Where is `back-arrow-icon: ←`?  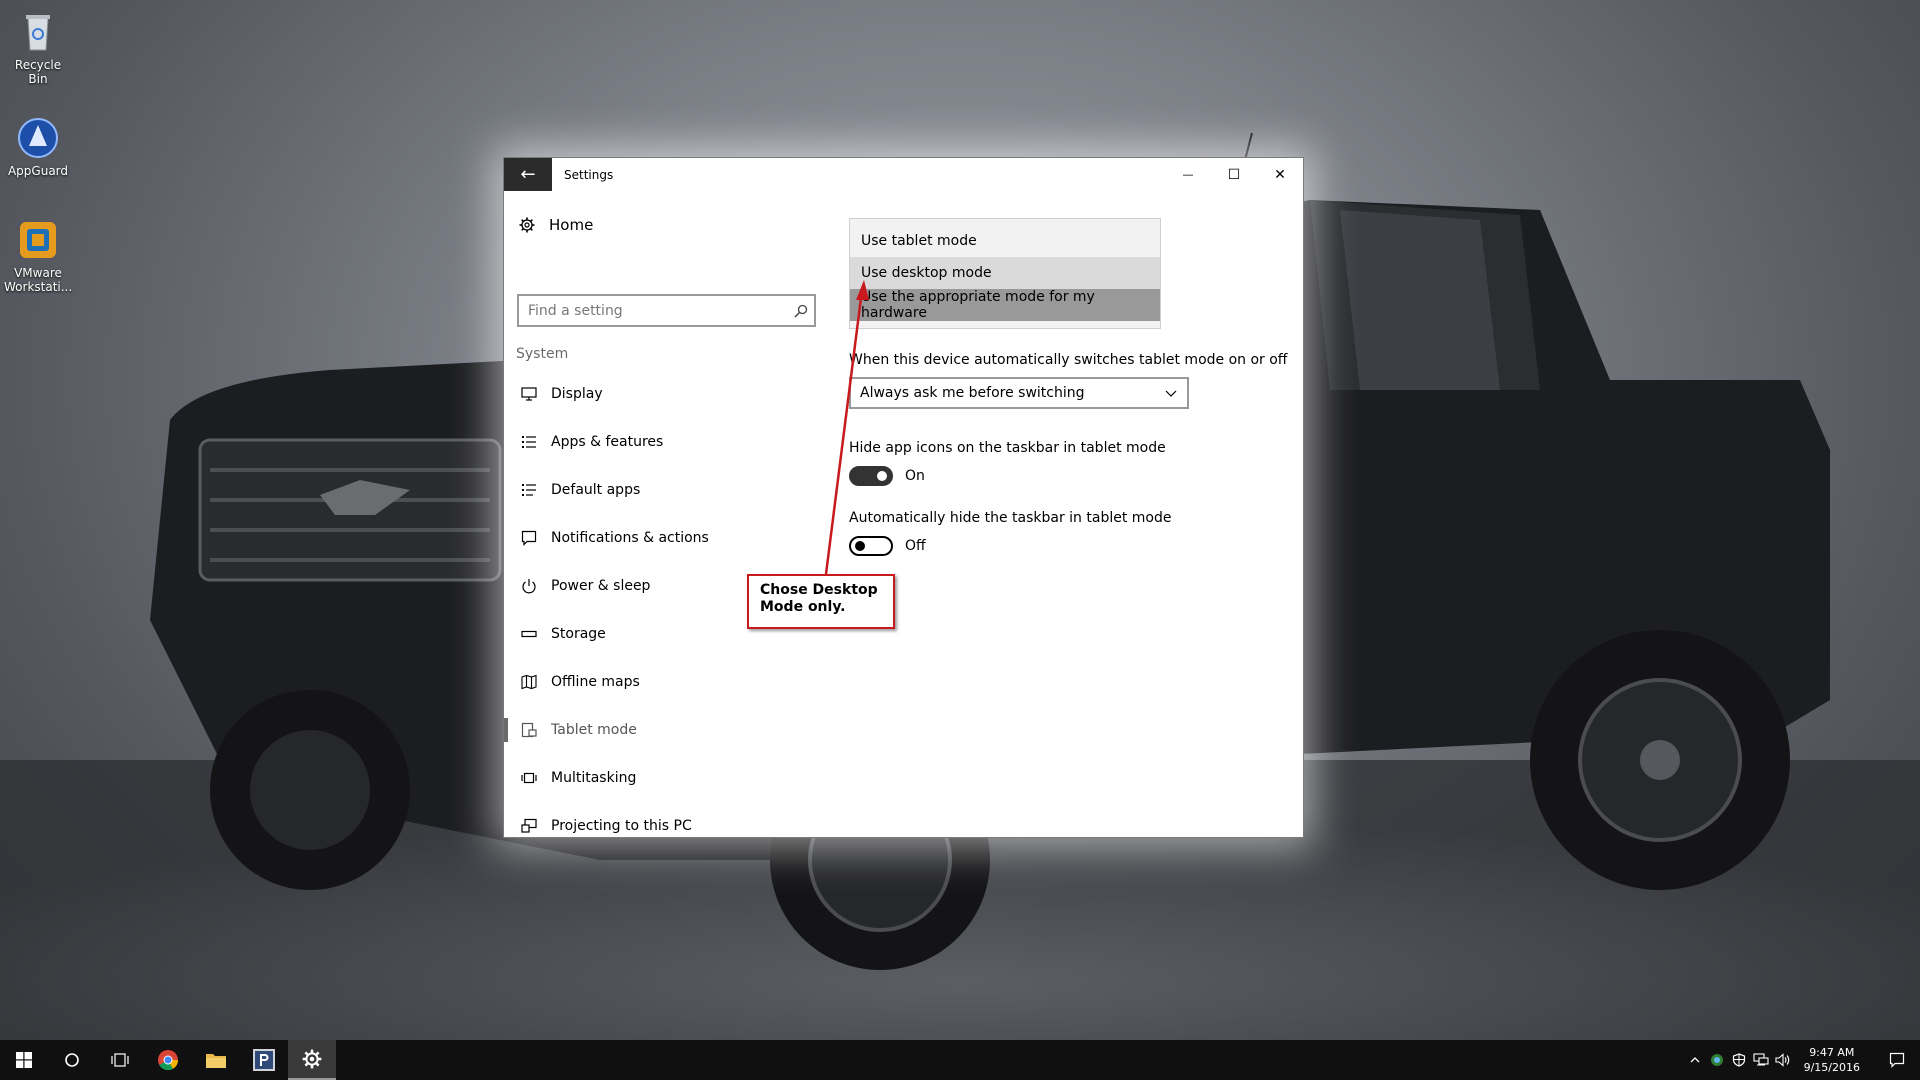
back-arrow-icon: ← is located at coordinates (528, 174).